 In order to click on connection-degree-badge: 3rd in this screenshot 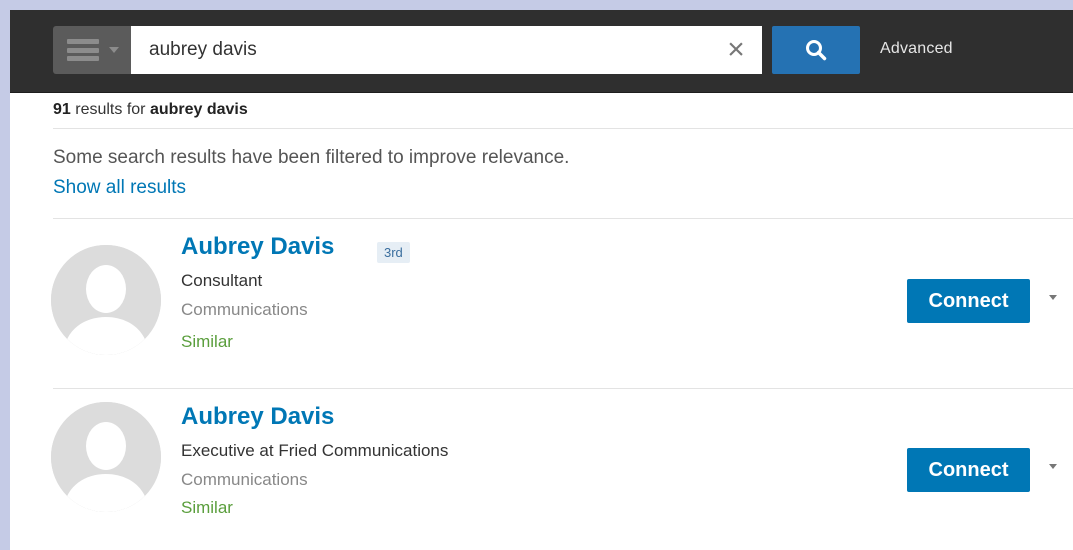, I will do `click(393, 252)`.